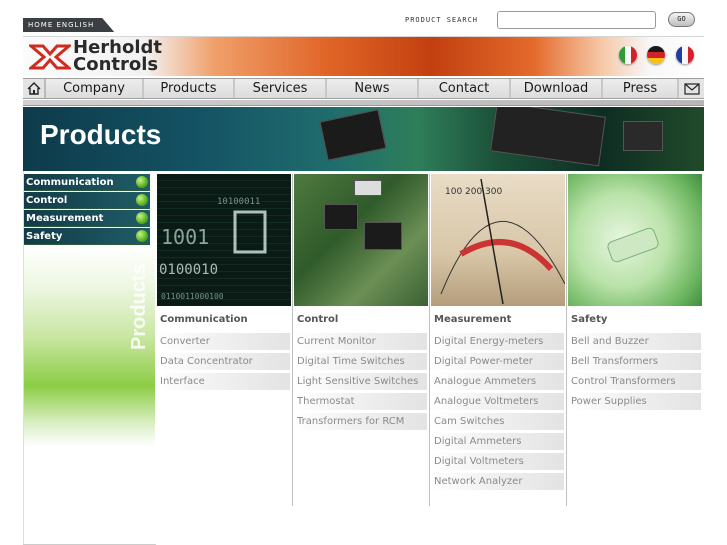  Describe the element at coordinates (685, 55) in the screenshot. I see `flag-france-icon` at that location.